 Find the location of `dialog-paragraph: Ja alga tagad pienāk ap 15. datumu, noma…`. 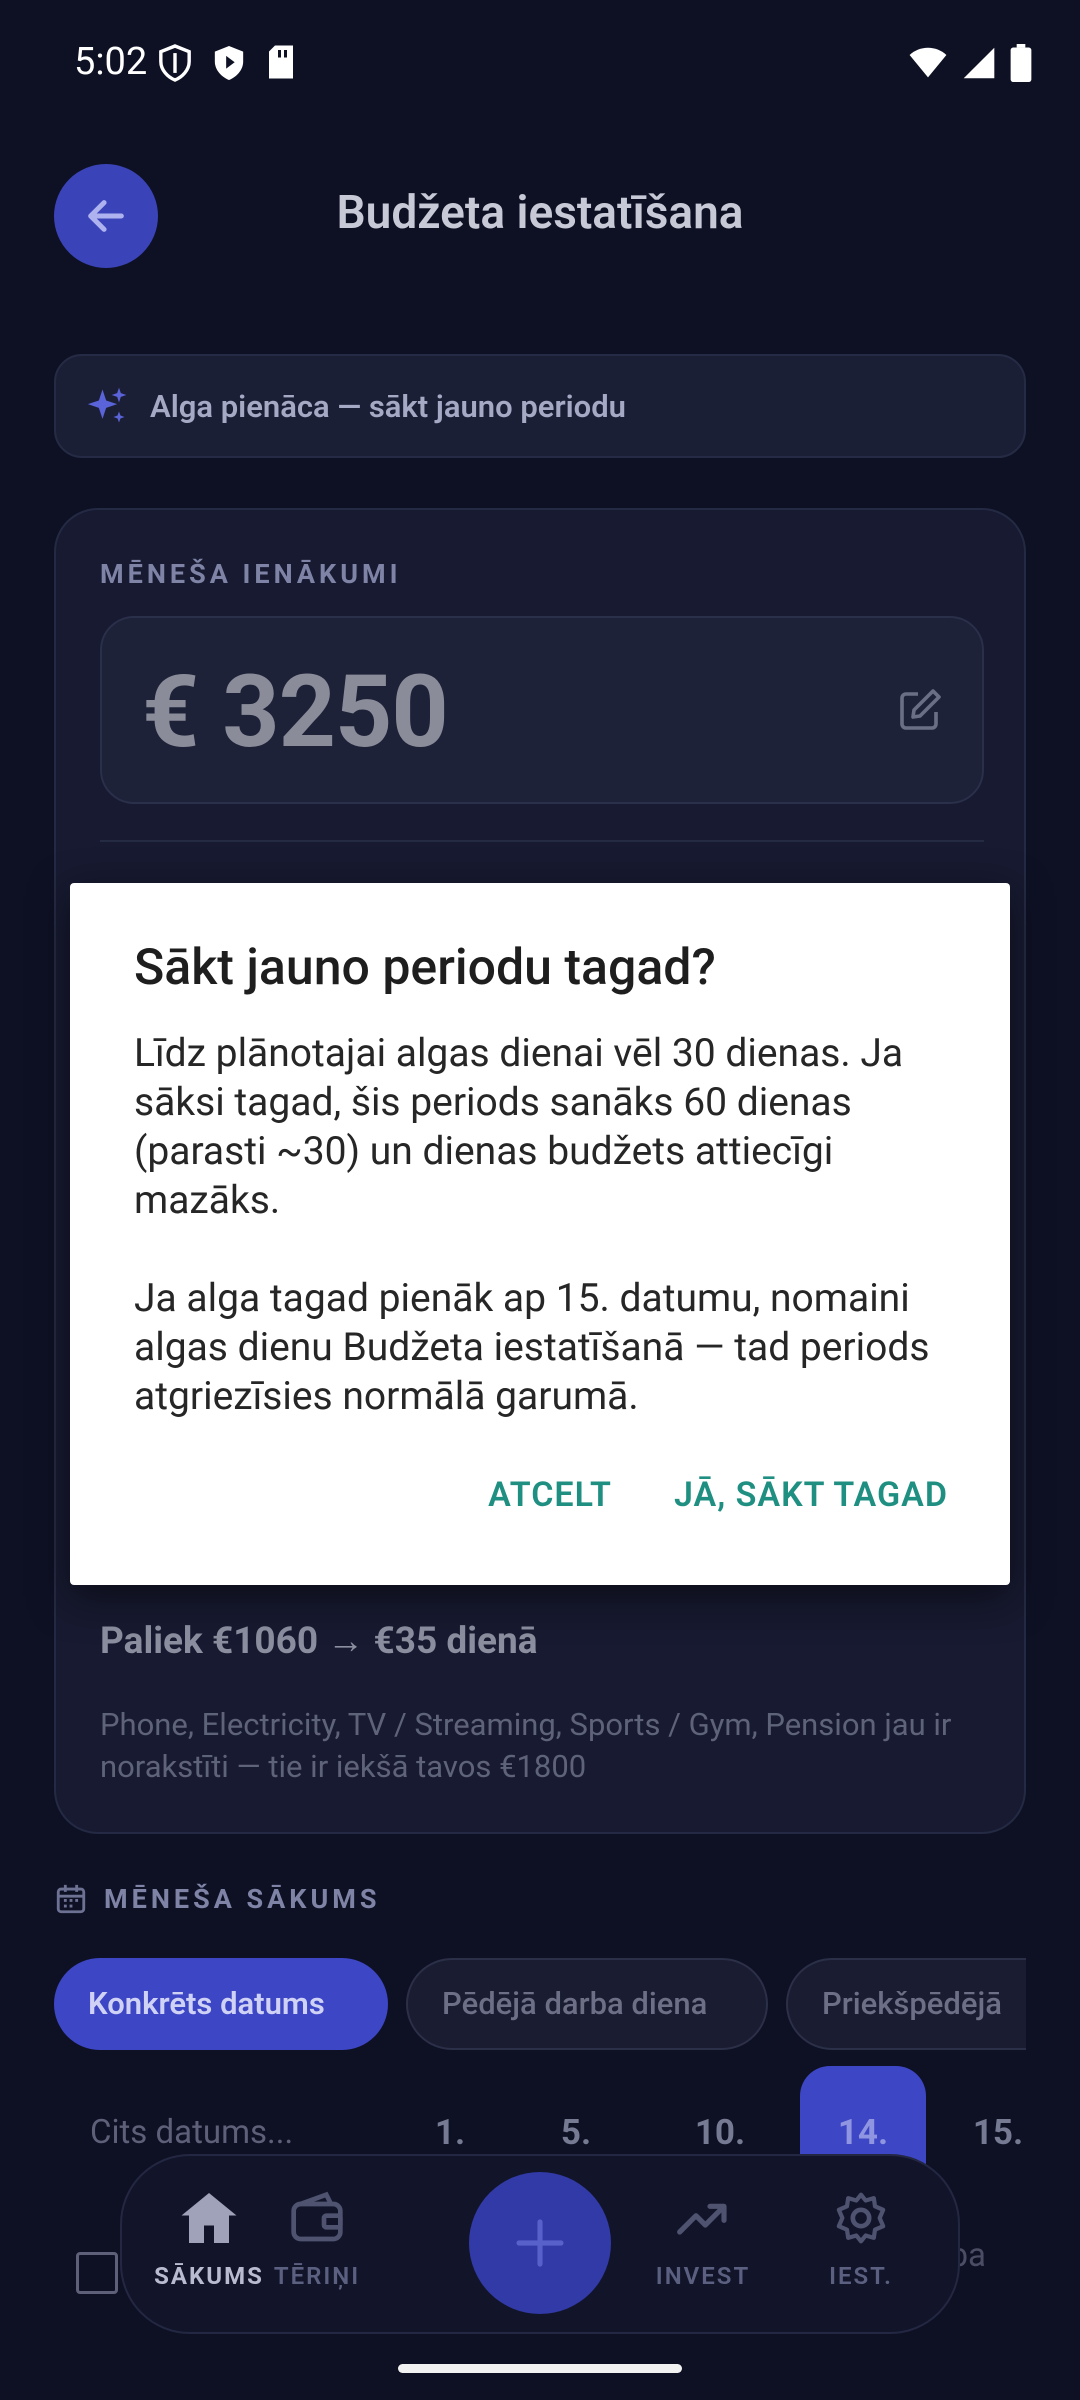

dialog-paragraph: Ja alga tagad pienāk ap 15. datumu, noma… is located at coordinates (532, 1347).